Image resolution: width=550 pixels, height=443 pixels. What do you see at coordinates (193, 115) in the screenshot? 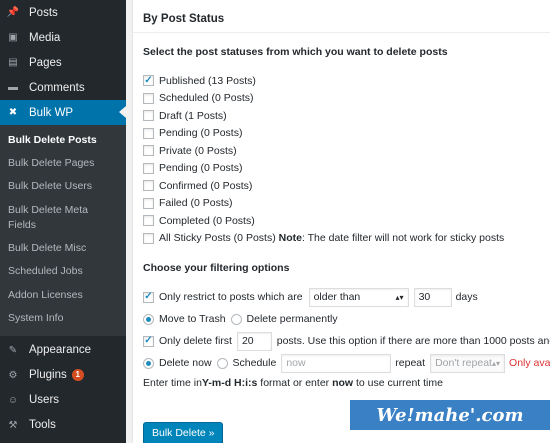
I see `status-label: Draft (1 Posts)` at bounding box center [193, 115].